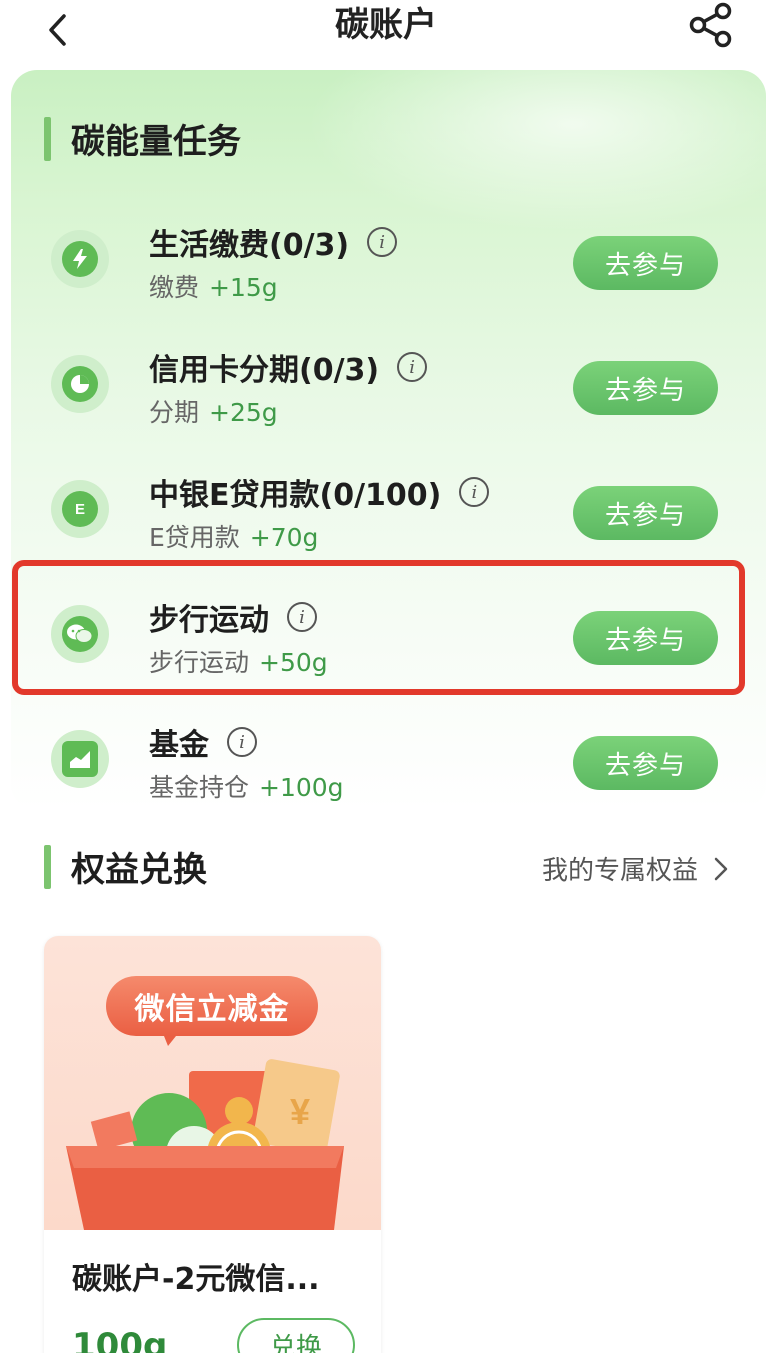 The image size is (772, 1353). What do you see at coordinates (174, 287) in the screenshot?
I see `task-sub-label: 缴费` at bounding box center [174, 287].